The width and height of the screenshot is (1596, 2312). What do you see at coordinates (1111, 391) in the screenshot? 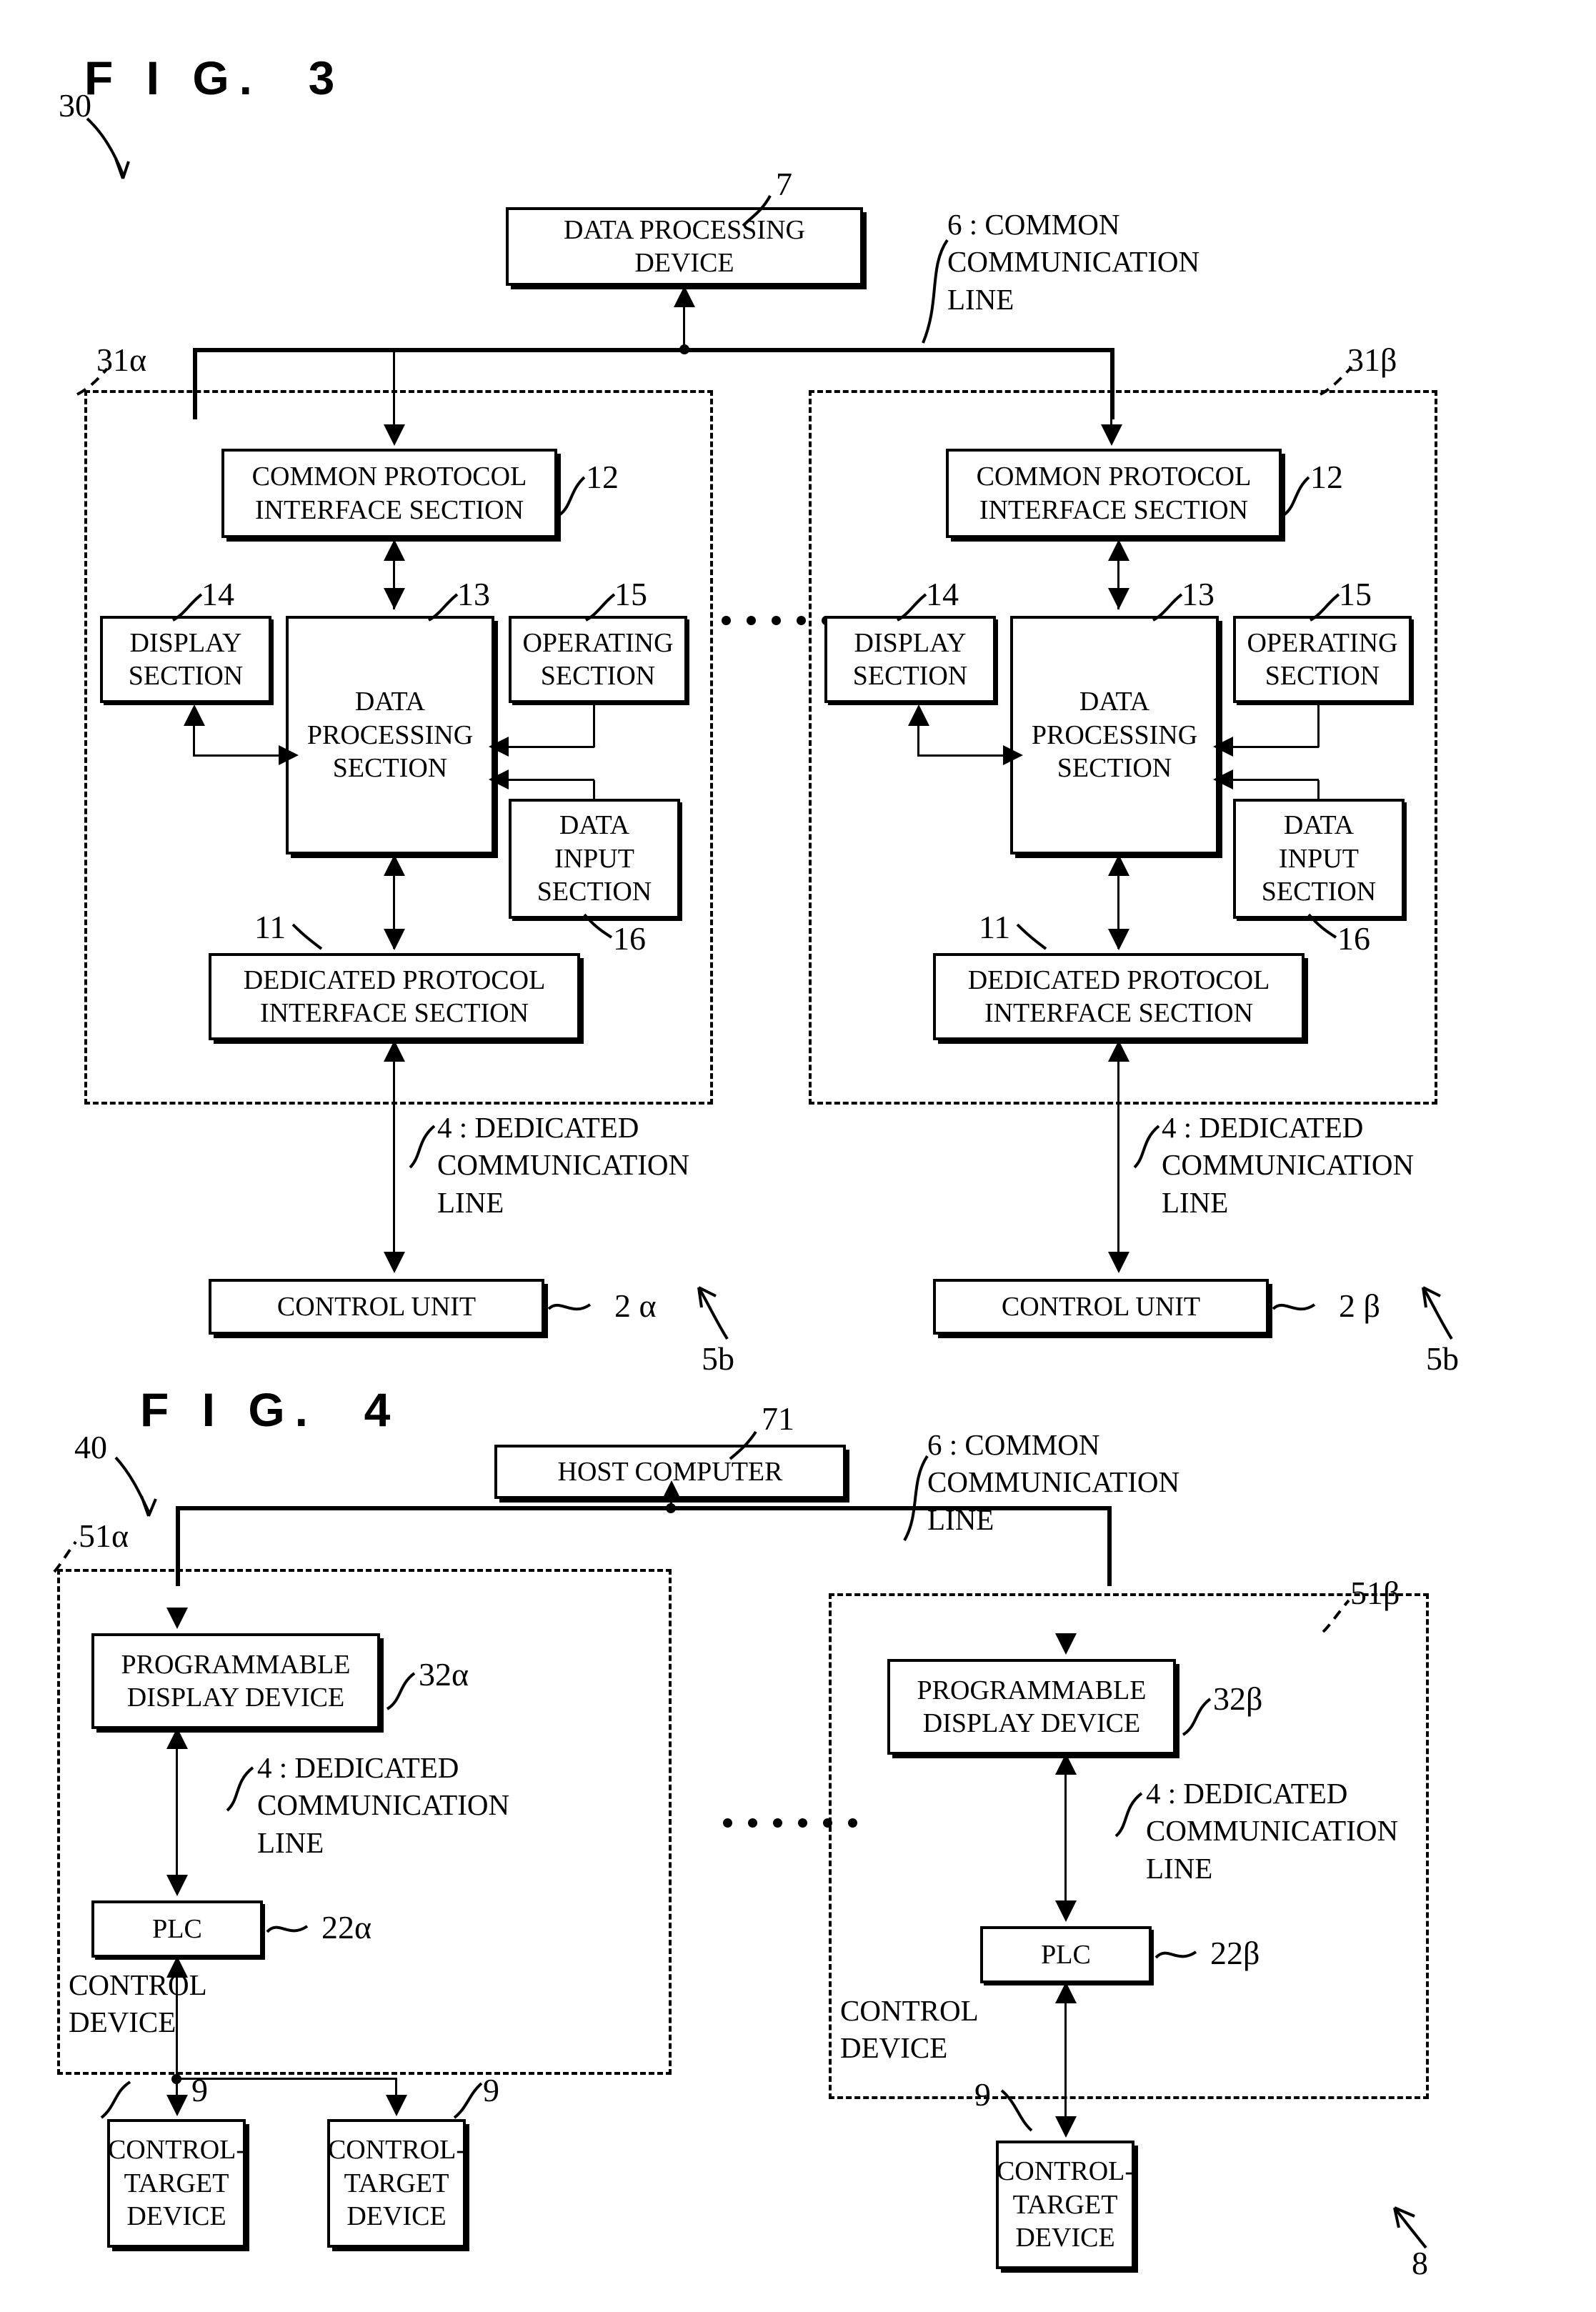
I see `panel-beta-common-drop` at bounding box center [1111, 391].